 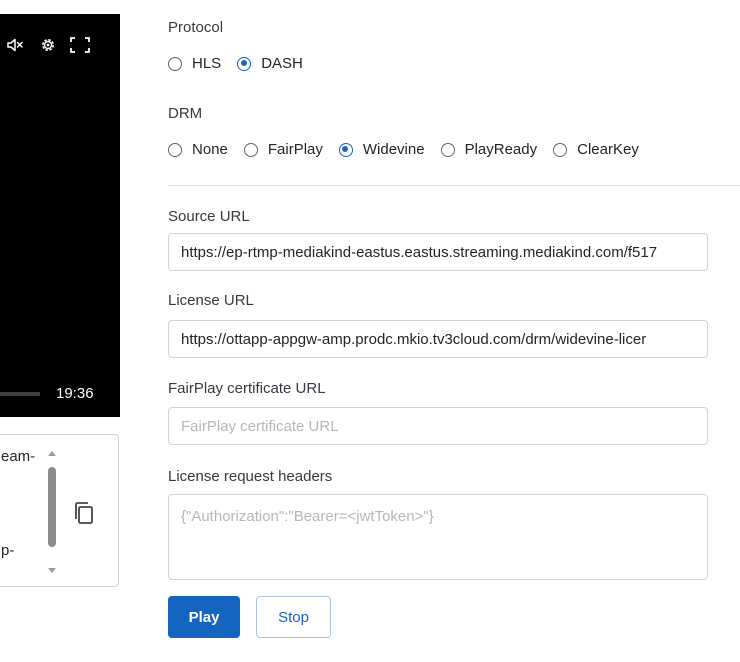 I want to click on panel-text-line: eam-, so click(x=18, y=456).